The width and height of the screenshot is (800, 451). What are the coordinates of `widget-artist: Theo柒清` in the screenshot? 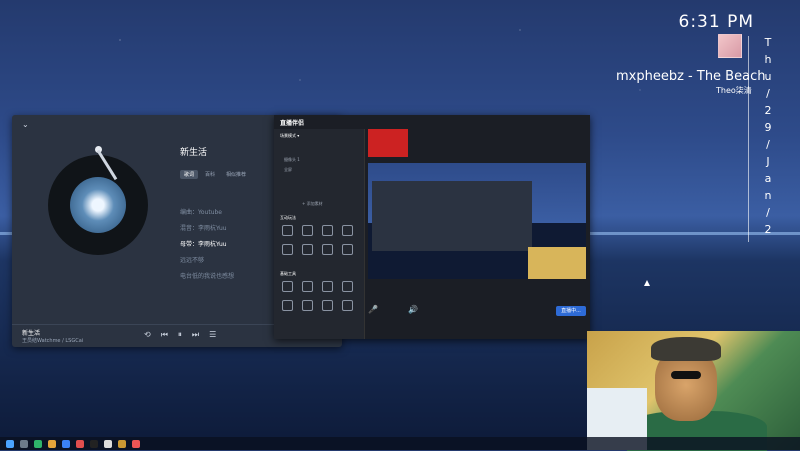 It's located at (734, 90).